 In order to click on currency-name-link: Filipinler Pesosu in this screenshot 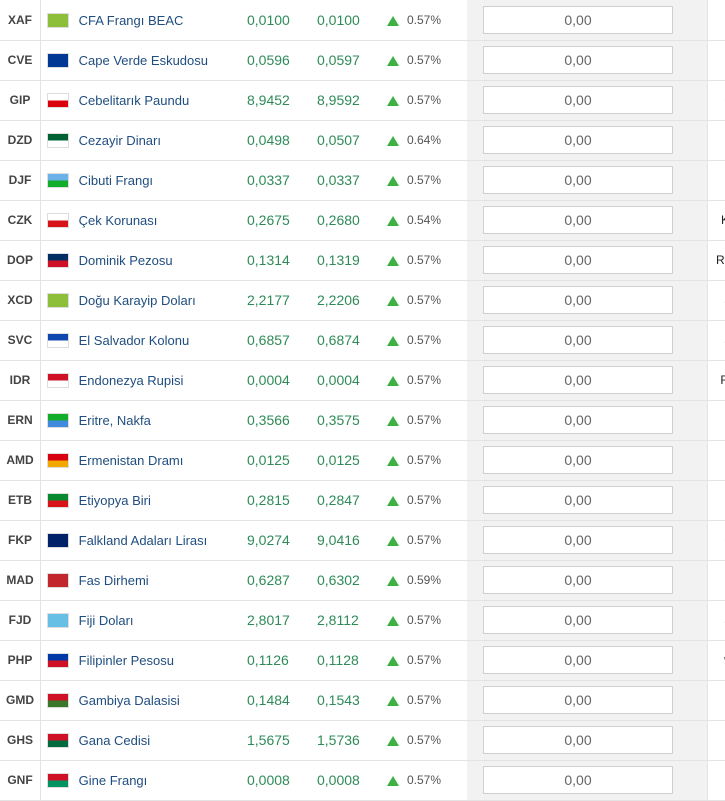, I will do `click(126, 660)`.